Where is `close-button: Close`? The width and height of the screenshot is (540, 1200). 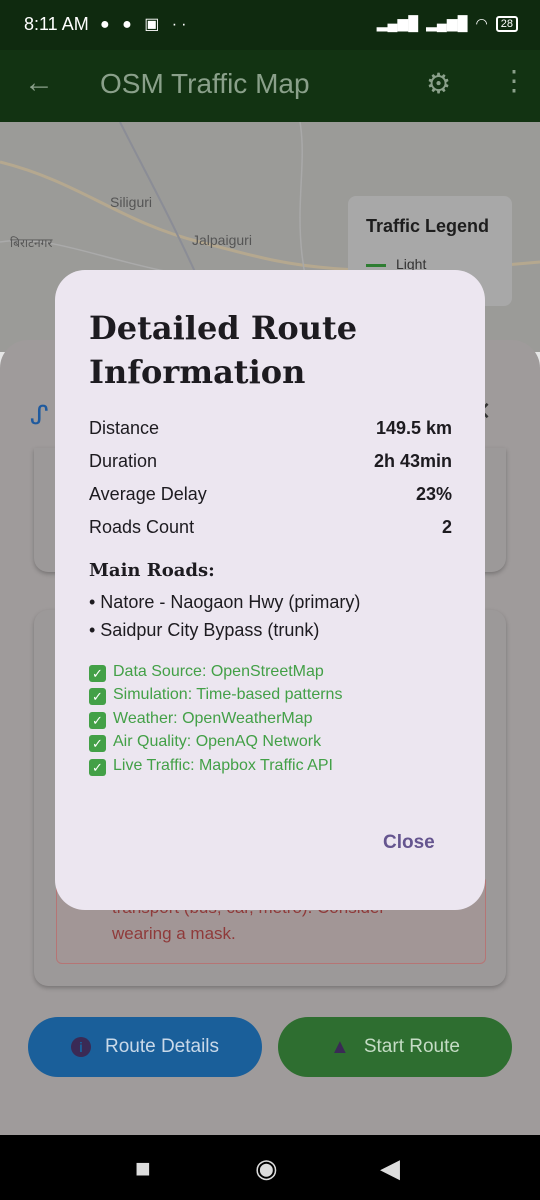
close-button: Close is located at coordinates (409, 843).